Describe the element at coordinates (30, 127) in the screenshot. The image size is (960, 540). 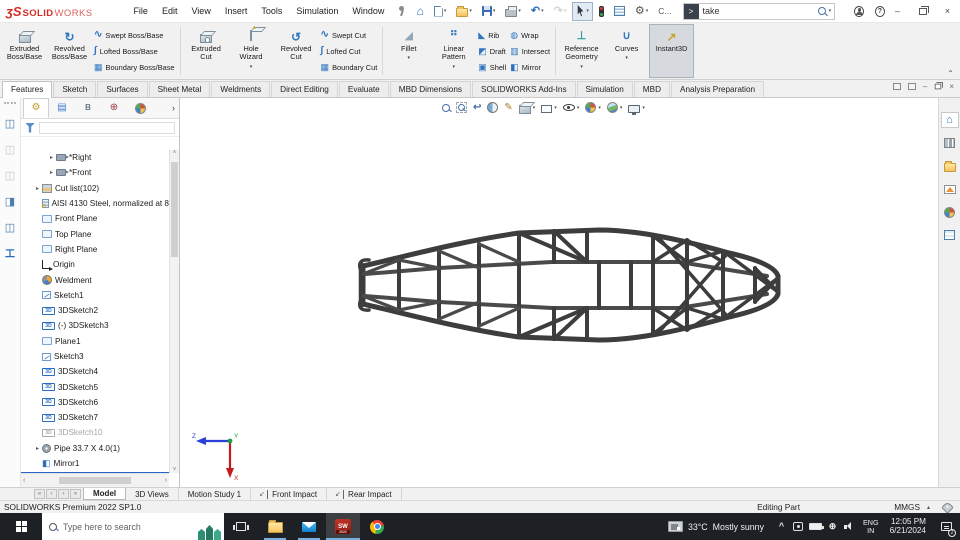
I see `filter-funnel-icon` at that location.